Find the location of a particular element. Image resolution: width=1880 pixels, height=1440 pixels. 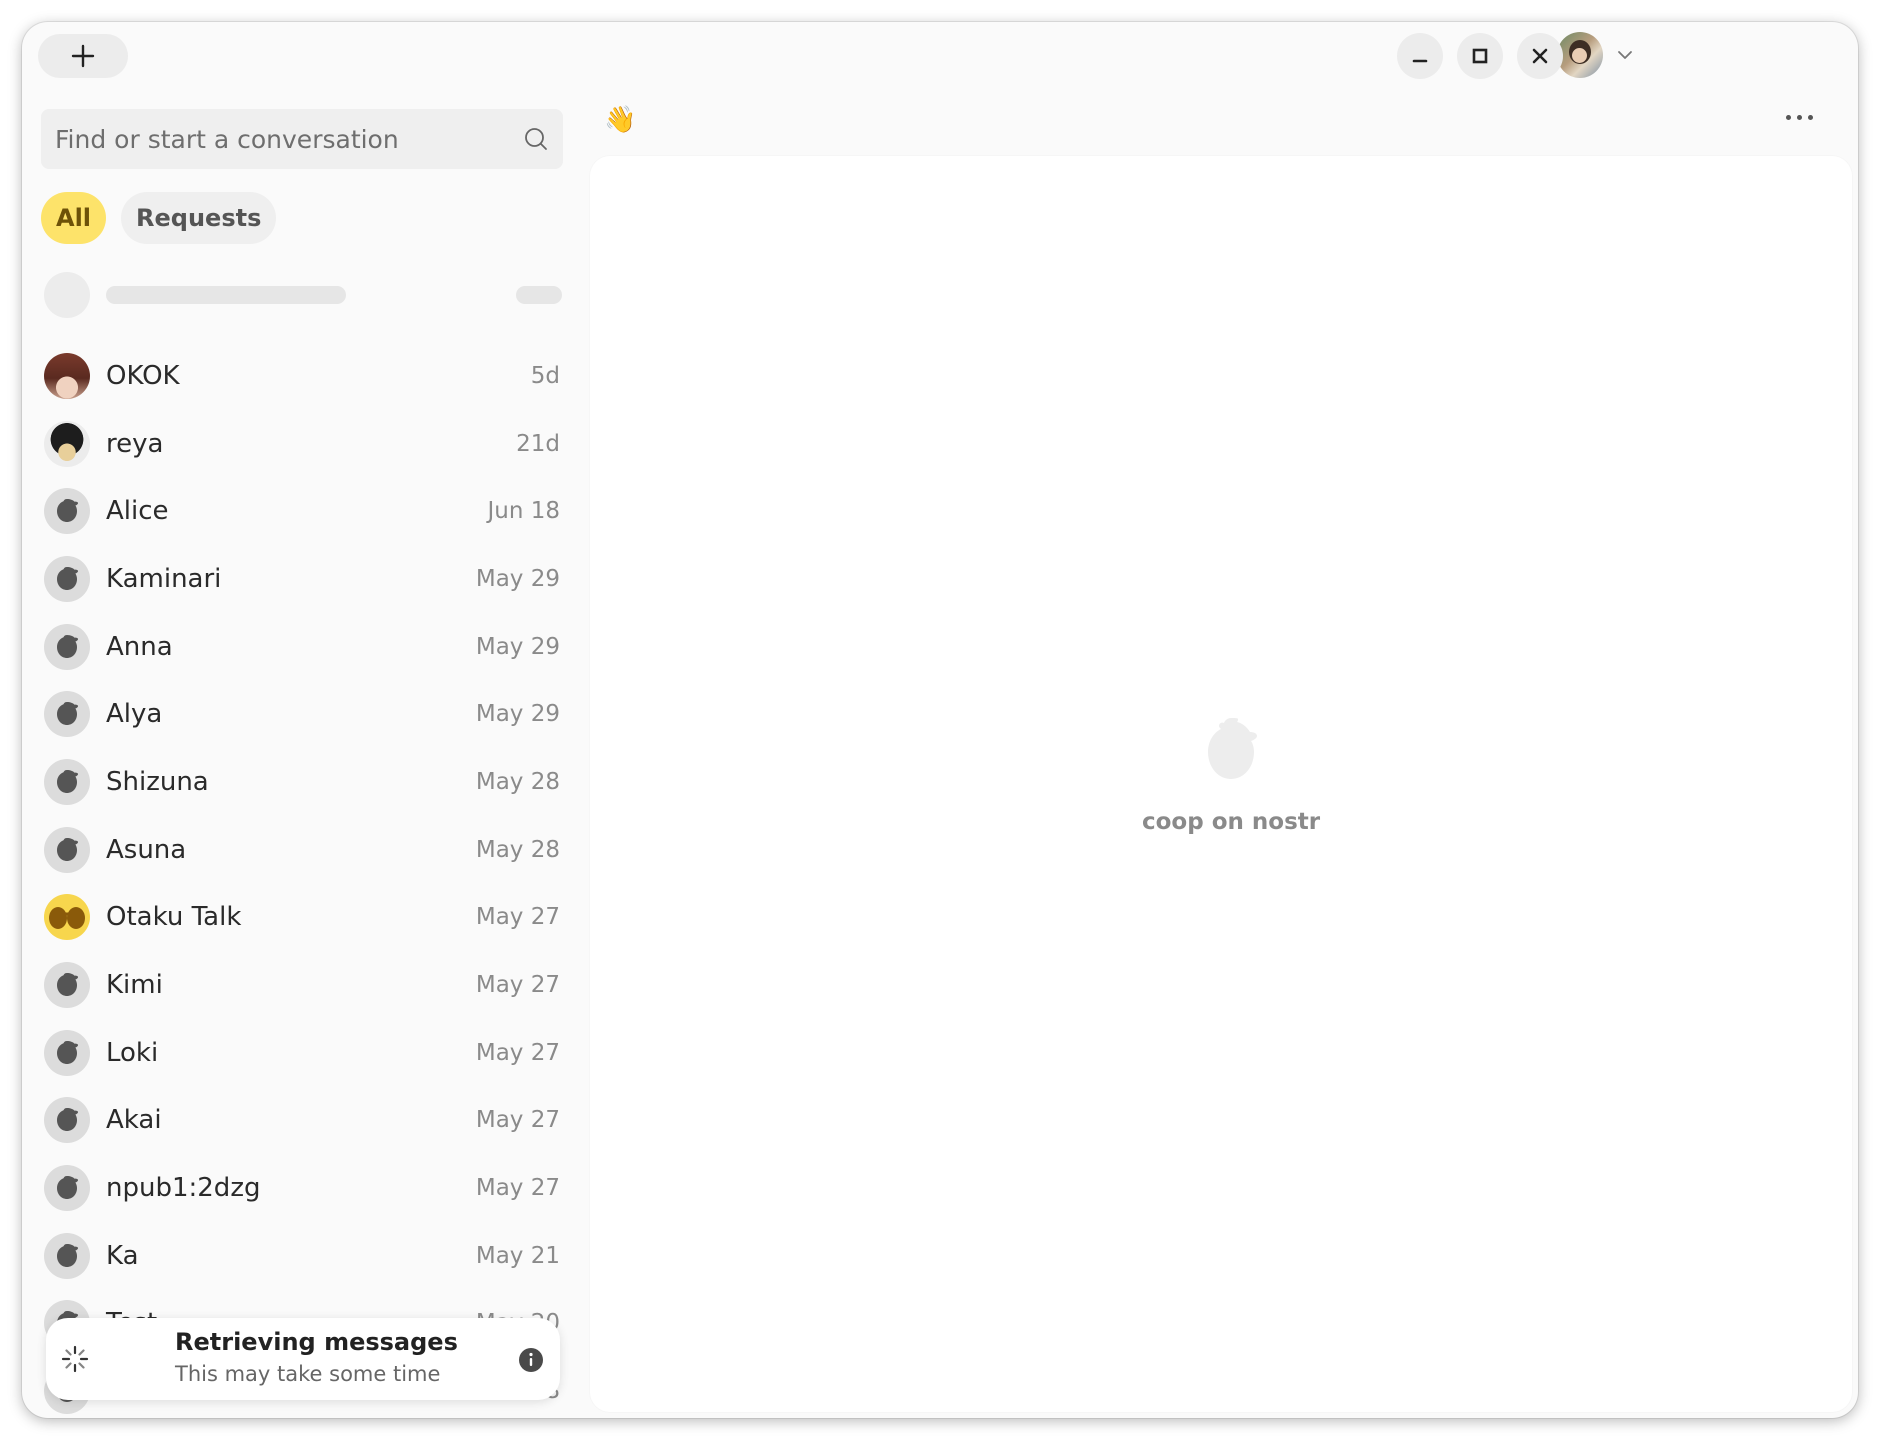

search-bar is located at coordinates (302, 139).